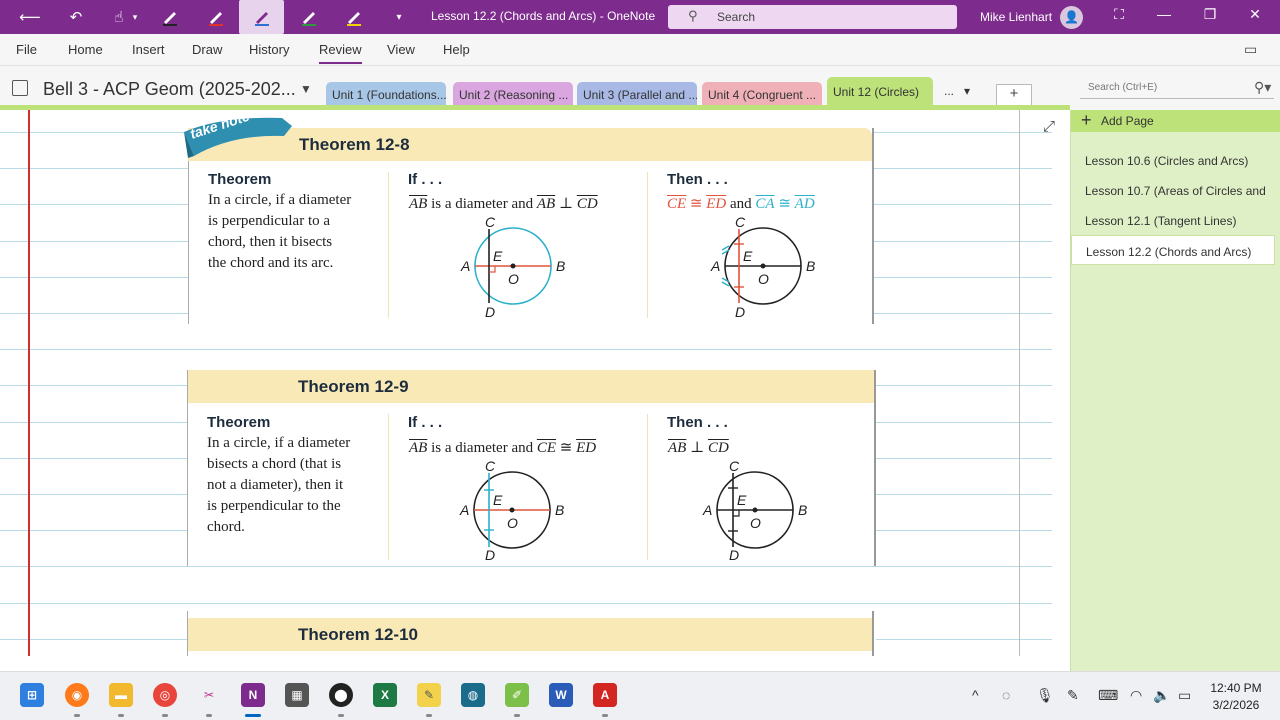 Image resolution: width=1280 pixels, height=720 pixels. What do you see at coordinates (148, 49) in the screenshot?
I see `tab-insert: Insert` at bounding box center [148, 49].